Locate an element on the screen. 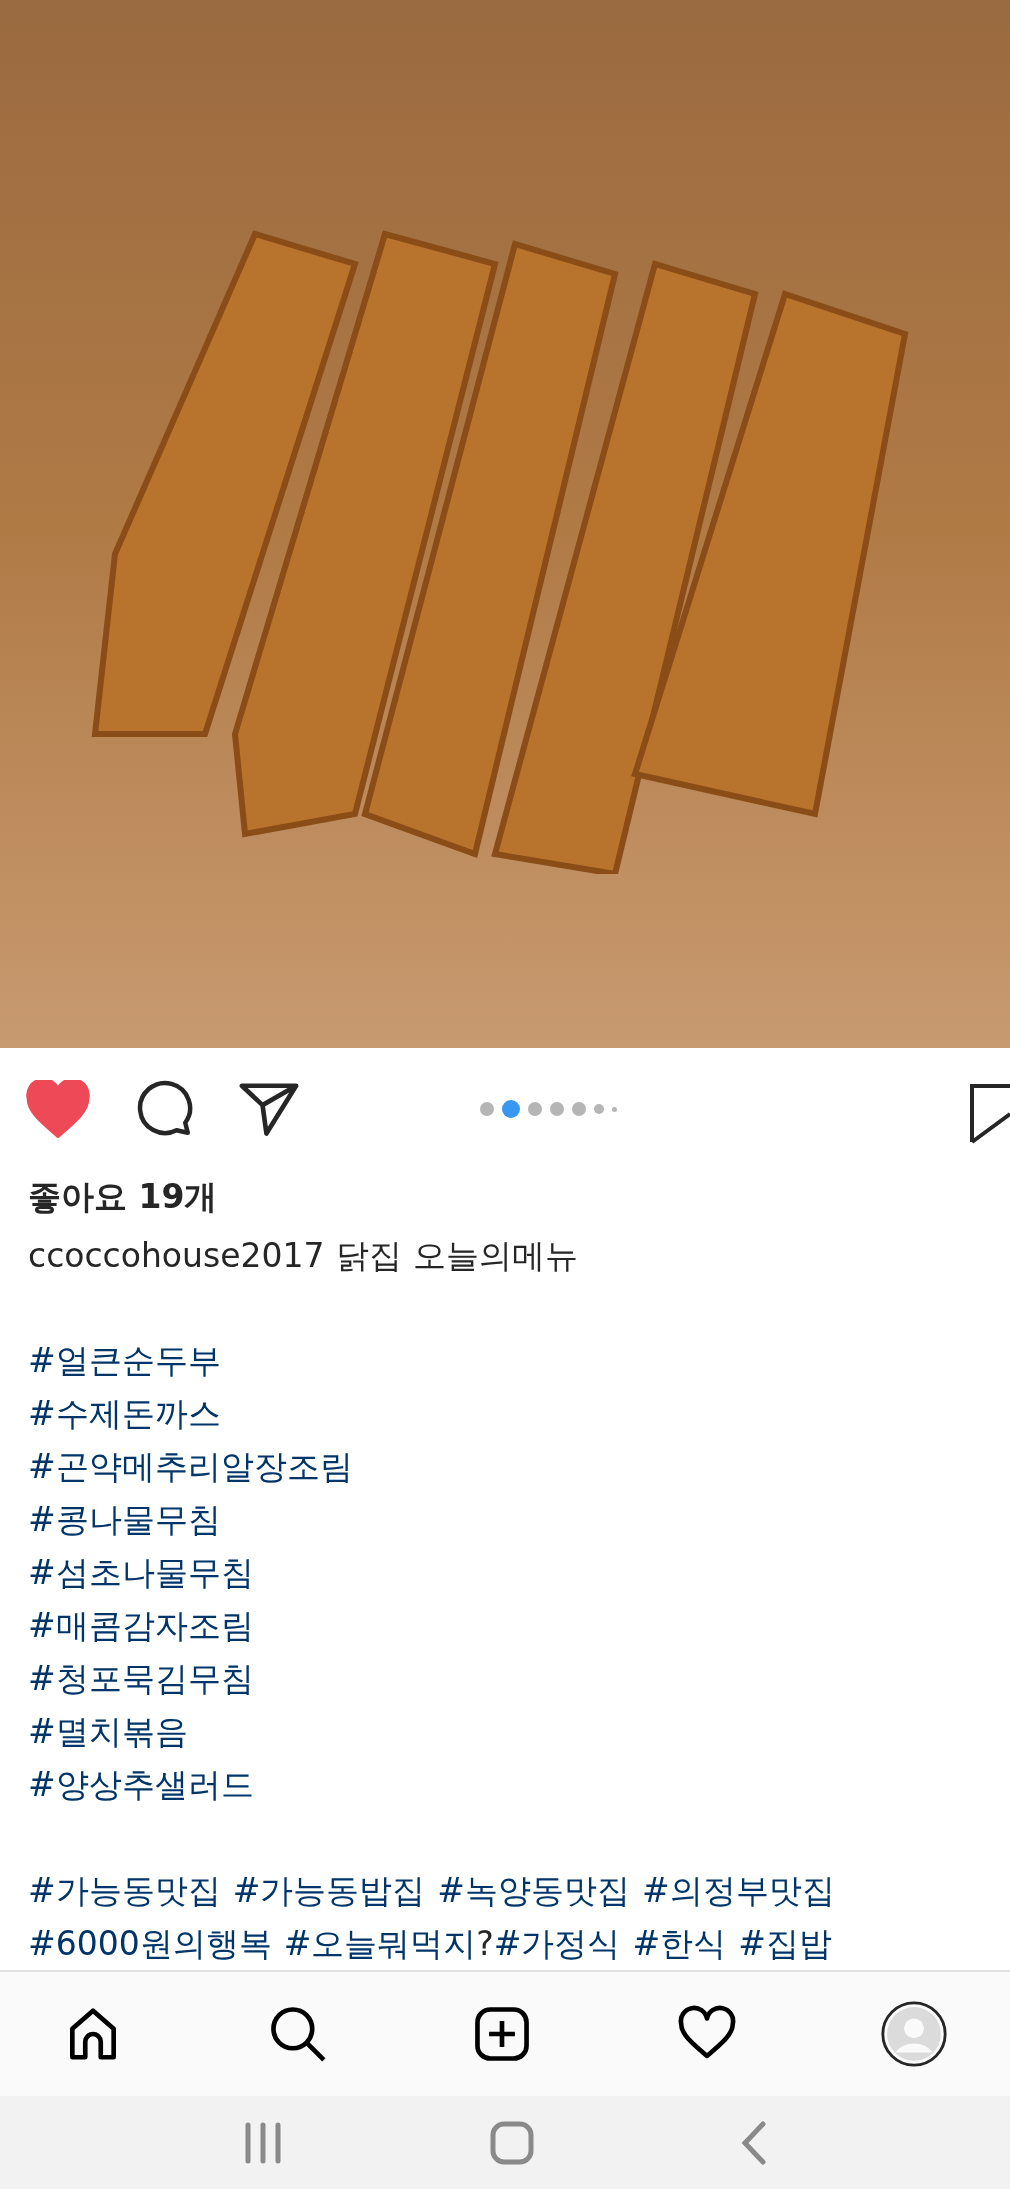 This screenshot has width=1010, height=2189. recent-apps-icon is located at coordinates (263, 2142).